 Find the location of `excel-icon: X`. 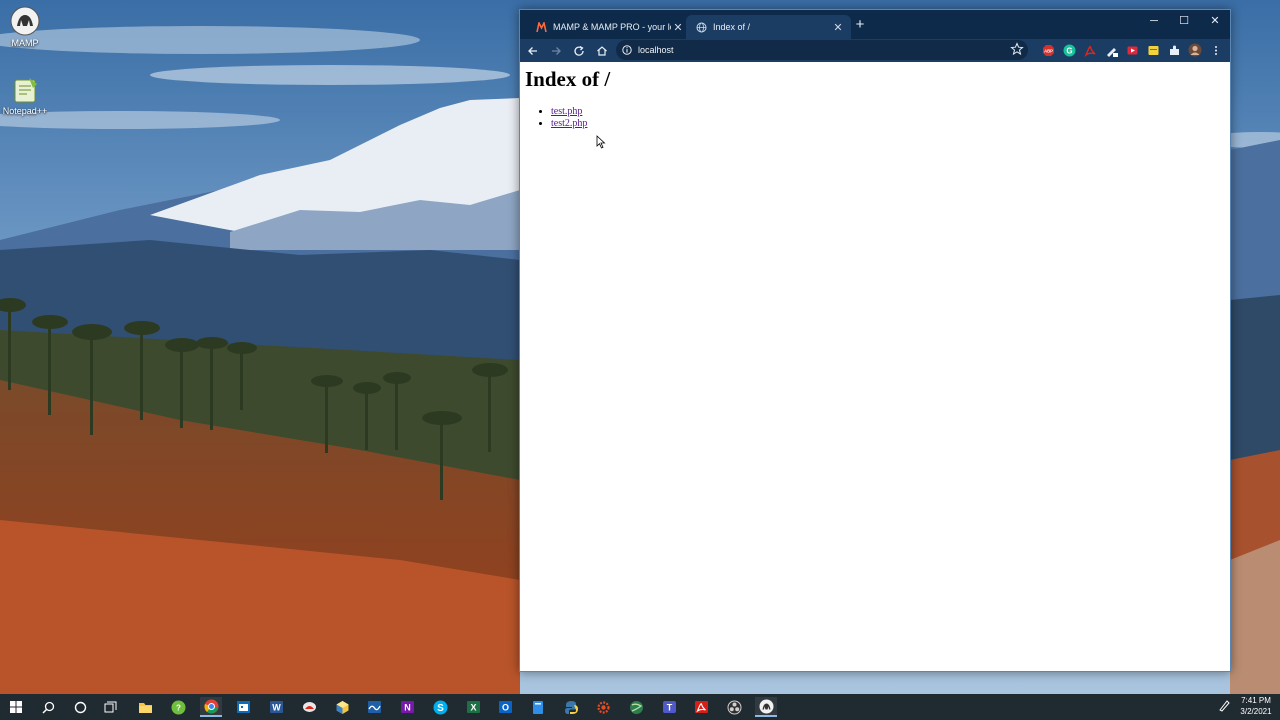

excel-icon: X is located at coordinates (473, 707).